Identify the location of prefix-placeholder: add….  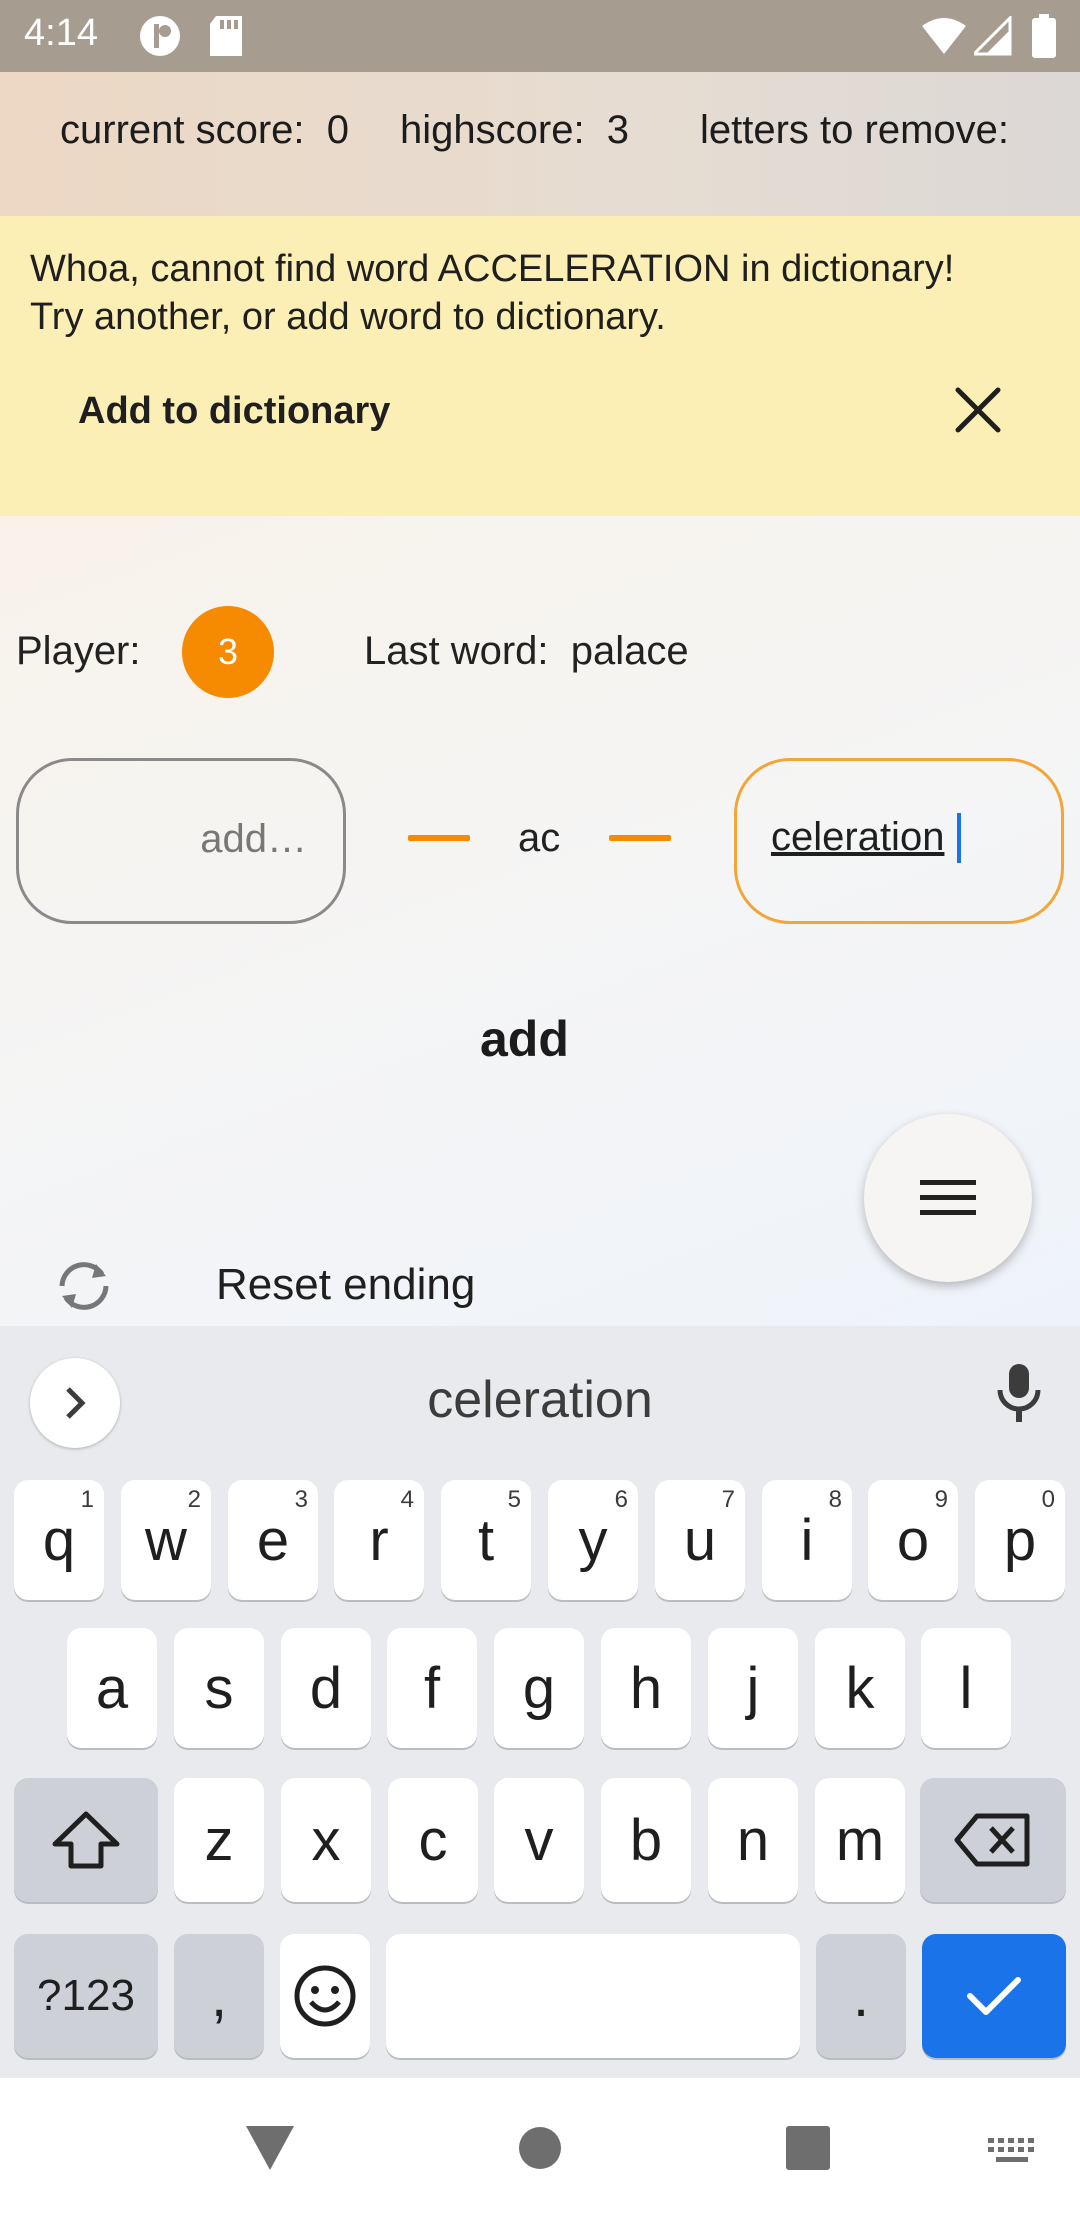
(253, 839).